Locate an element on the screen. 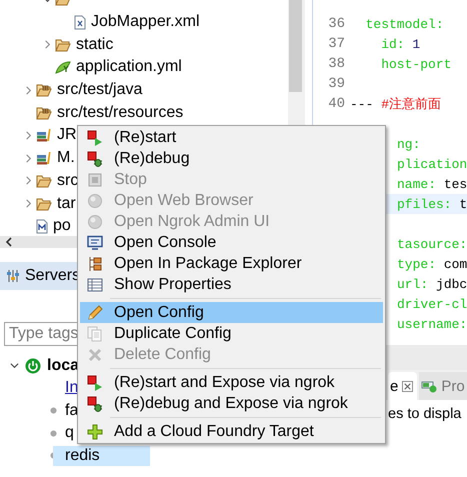 This screenshot has height=477, width=467. tree-item: src is located at coordinates (67, 181).